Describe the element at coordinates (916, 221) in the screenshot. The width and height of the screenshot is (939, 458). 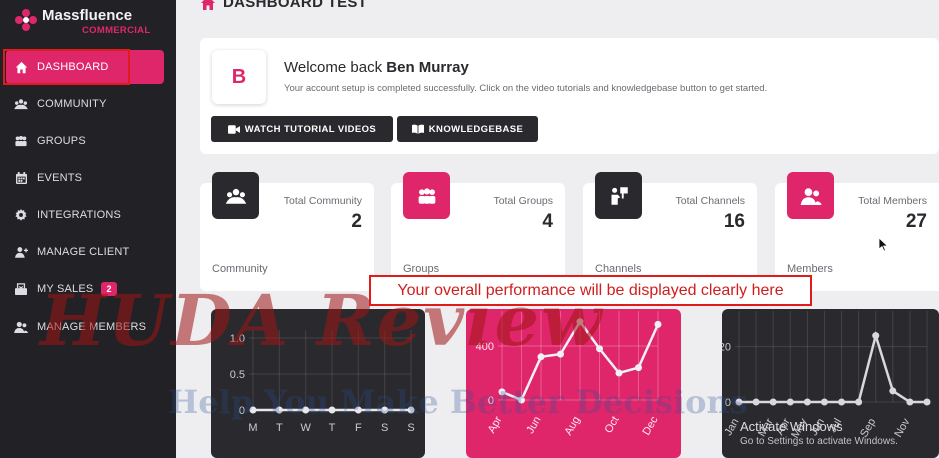
I see `stat-value: 27` at that location.